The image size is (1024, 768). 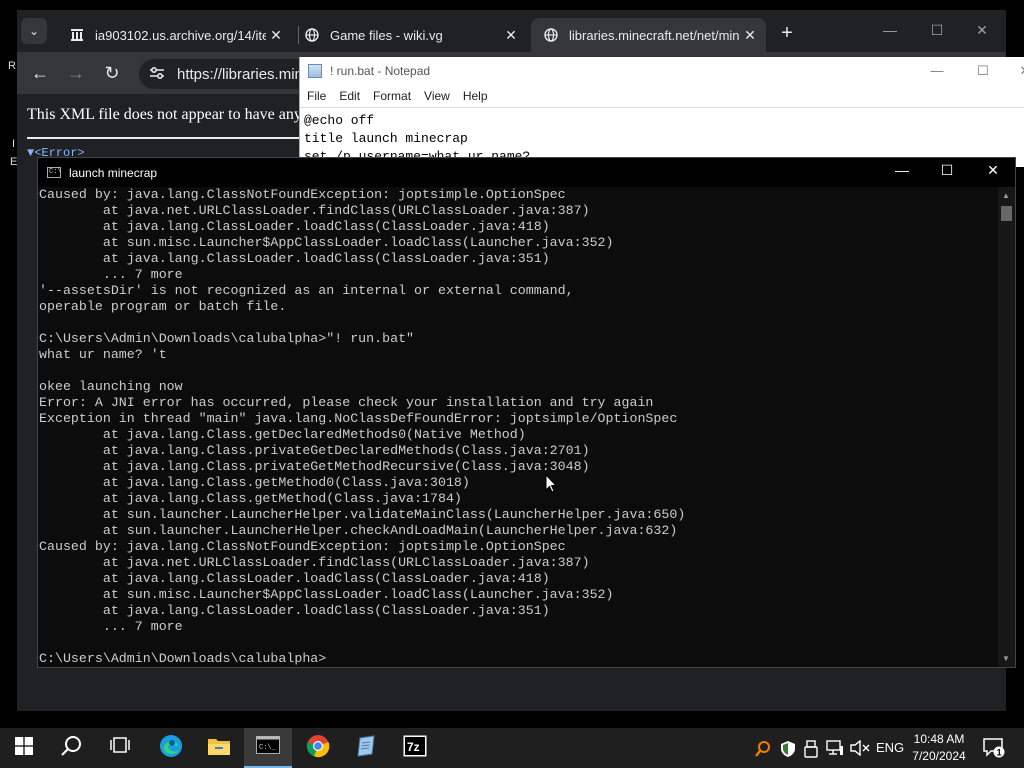 What do you see at coordinates (526, 172) in the screenshot?
I see `console-titlebar: C:\ launch minecrap — ☐ ✕` at bounding box center [526, 172].